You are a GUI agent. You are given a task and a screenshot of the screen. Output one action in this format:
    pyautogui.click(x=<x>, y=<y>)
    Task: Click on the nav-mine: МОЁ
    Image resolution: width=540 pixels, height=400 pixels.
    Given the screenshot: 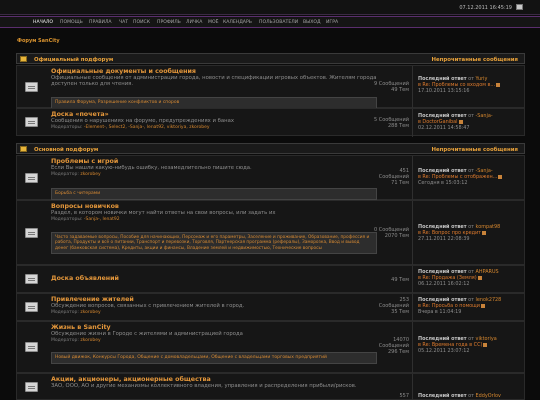 What is the action you would take?
    pyautogui.click(x=213, y=22)
    